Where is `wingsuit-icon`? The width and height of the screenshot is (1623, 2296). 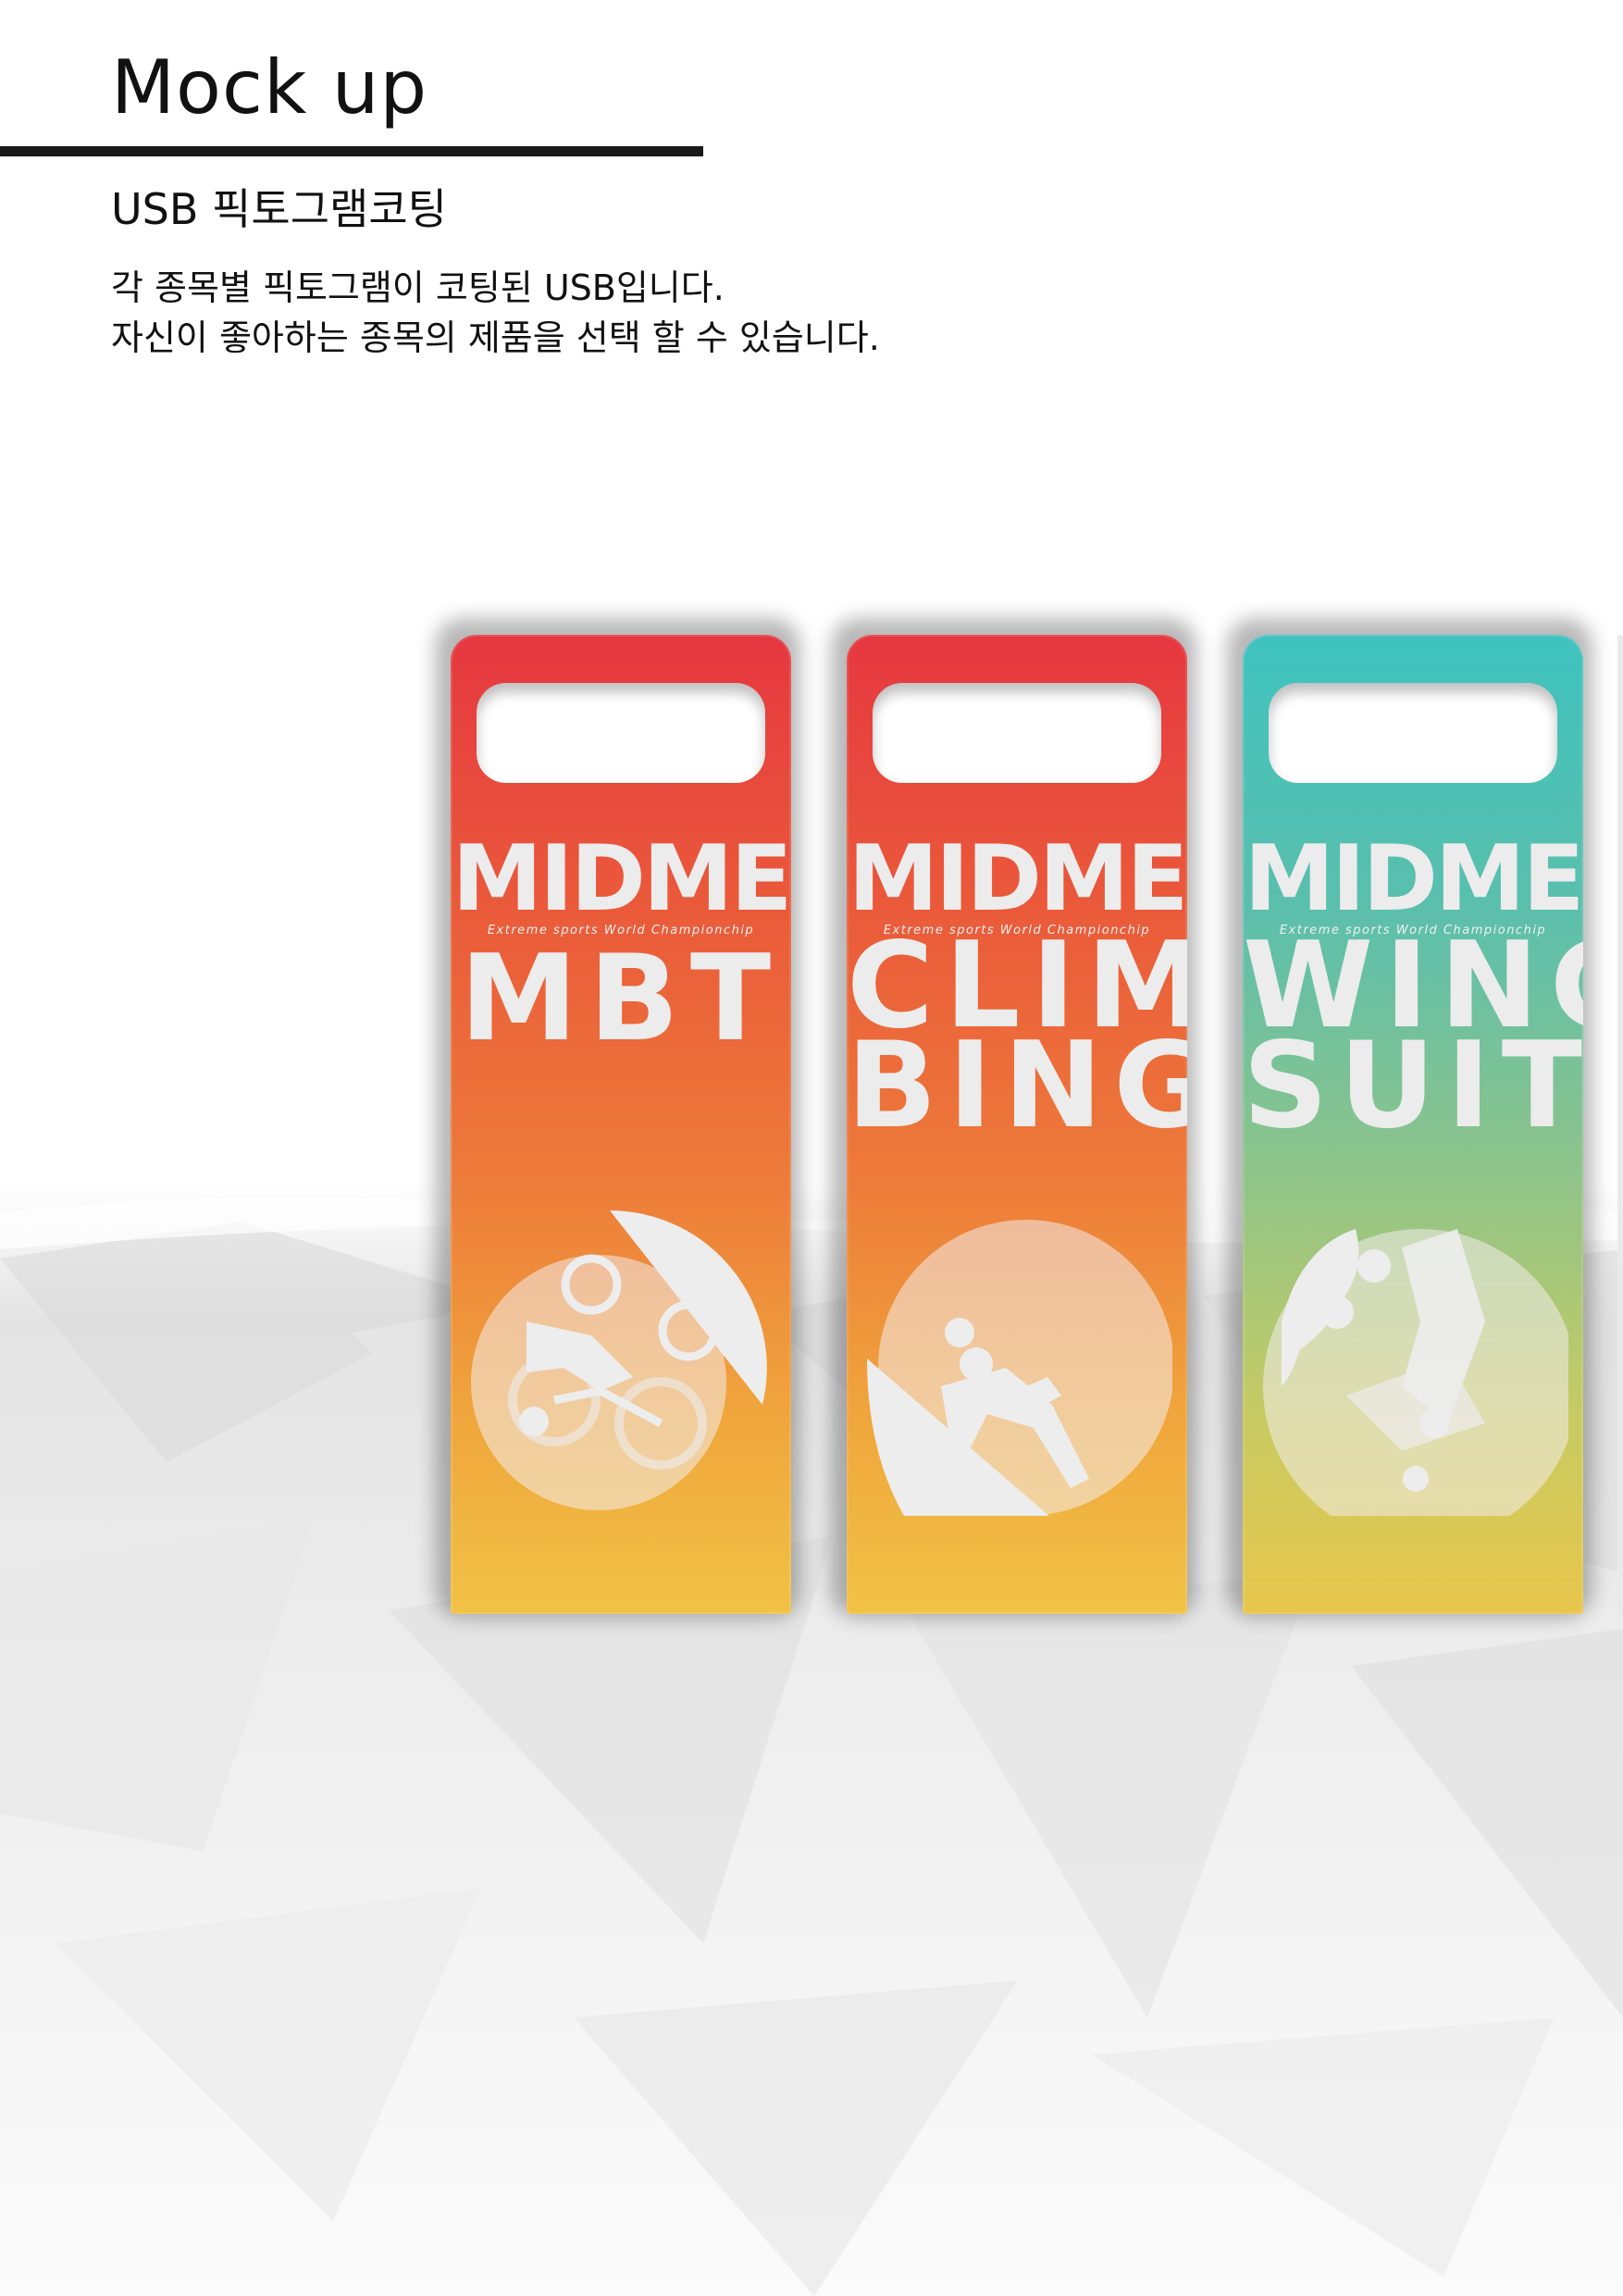
wingsuit-icon is located at coordinates (1415, 1372).